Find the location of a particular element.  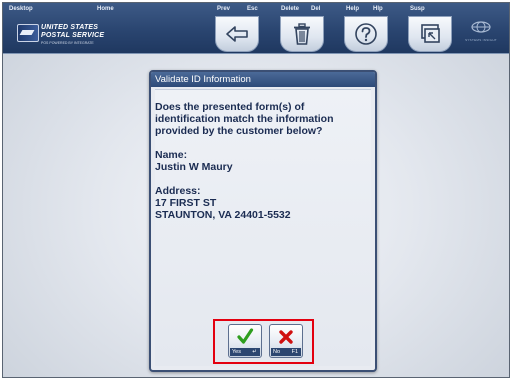

name-label: Name: is located at coordinates (171, 155).